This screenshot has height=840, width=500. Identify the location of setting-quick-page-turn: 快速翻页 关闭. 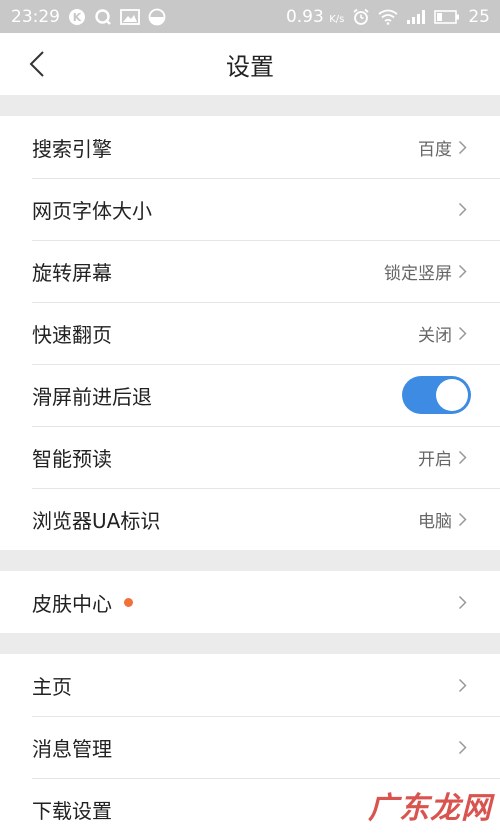
(250, 333).